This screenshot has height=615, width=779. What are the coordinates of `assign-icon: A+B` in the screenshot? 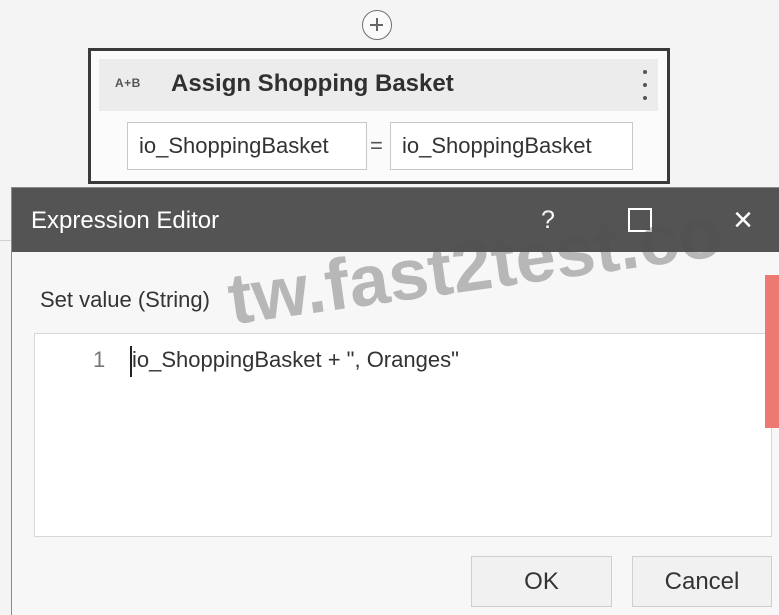 It's located at (128, 83).